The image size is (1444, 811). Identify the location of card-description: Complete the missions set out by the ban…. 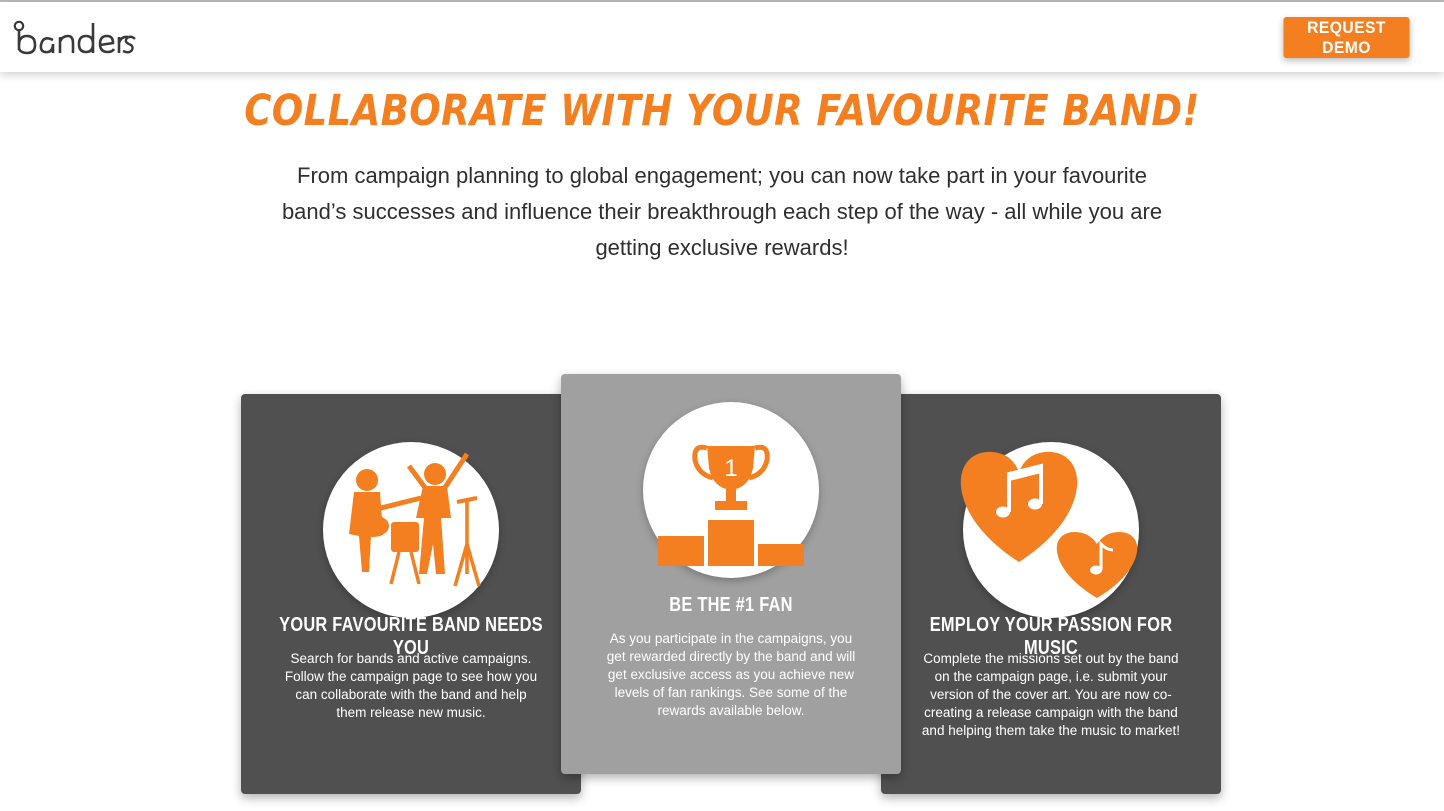
(1051, 694).